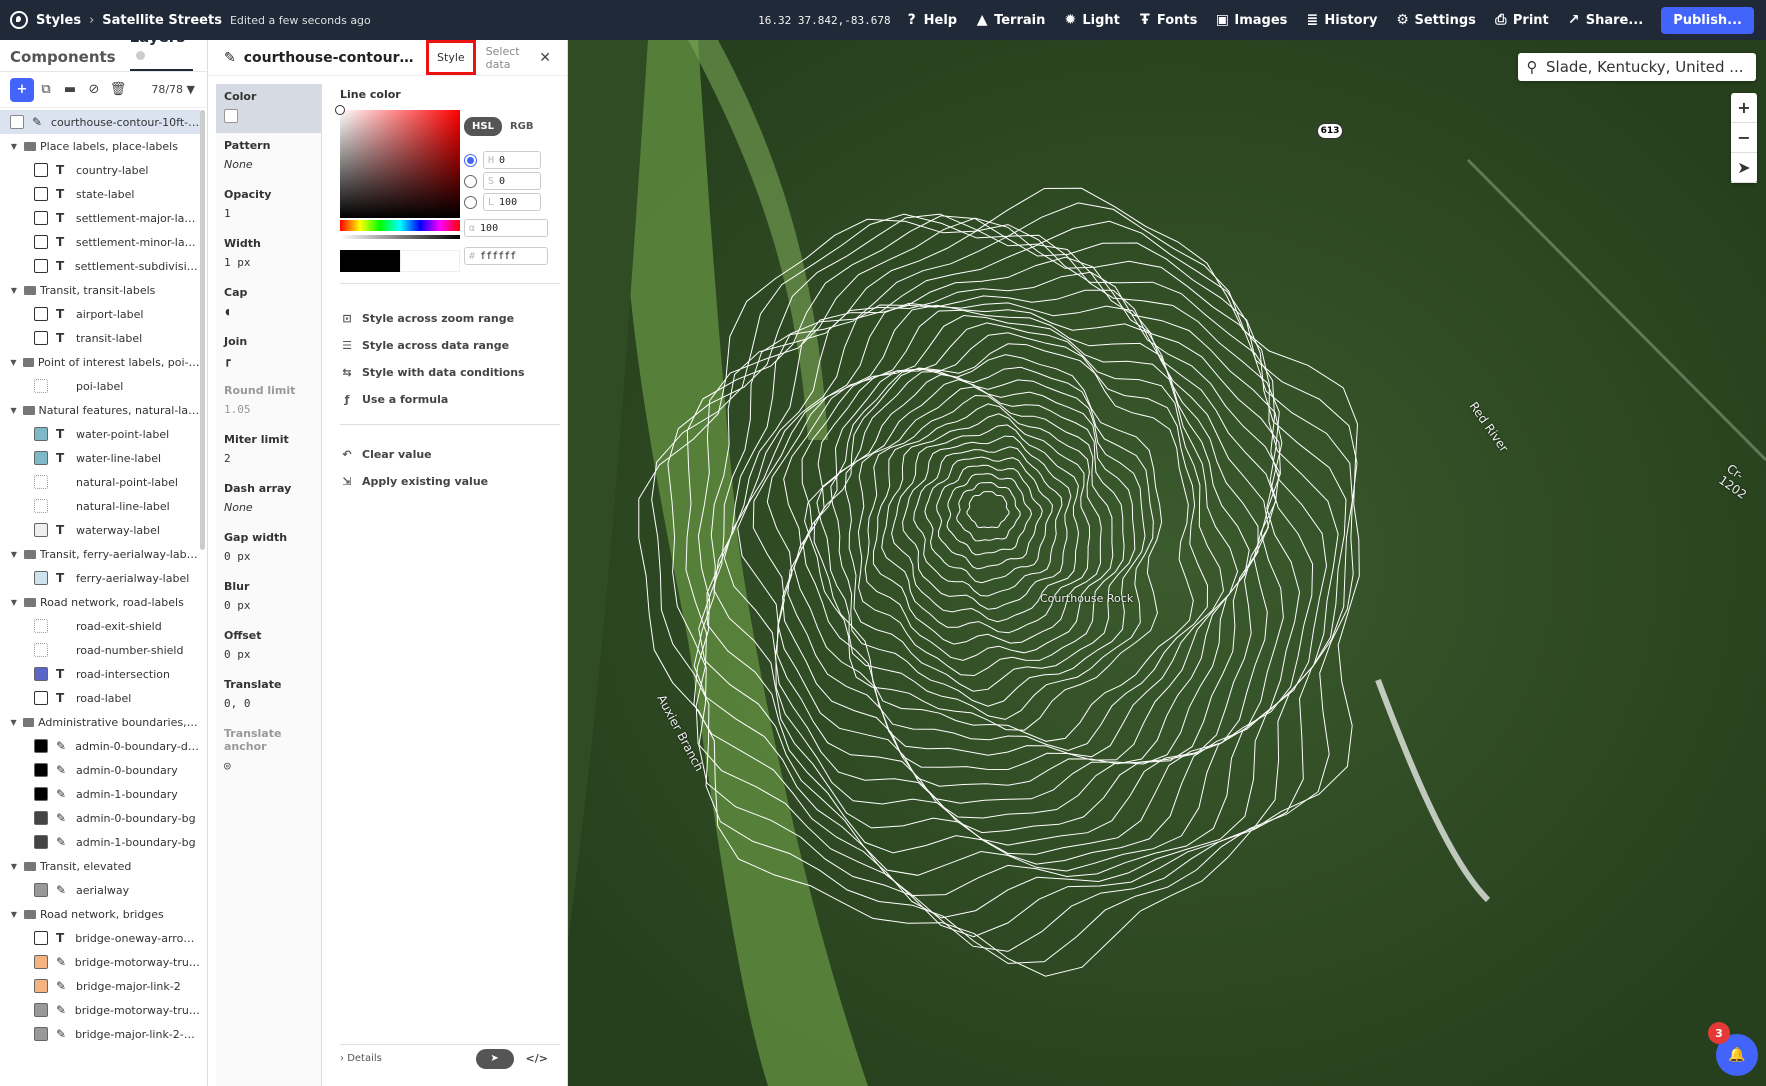 Image resolution: width=1766 pixels, height=1086 pixels. I want to click on property-join: Join ┏, so click(268, 353).